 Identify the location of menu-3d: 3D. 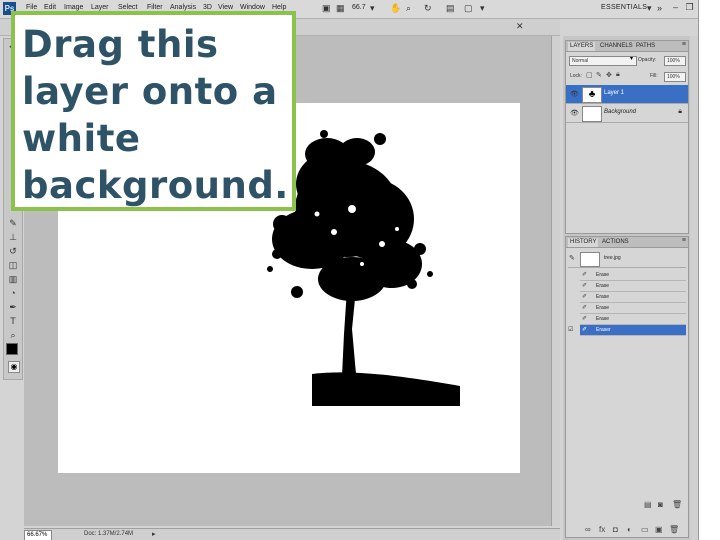
(207, 7).